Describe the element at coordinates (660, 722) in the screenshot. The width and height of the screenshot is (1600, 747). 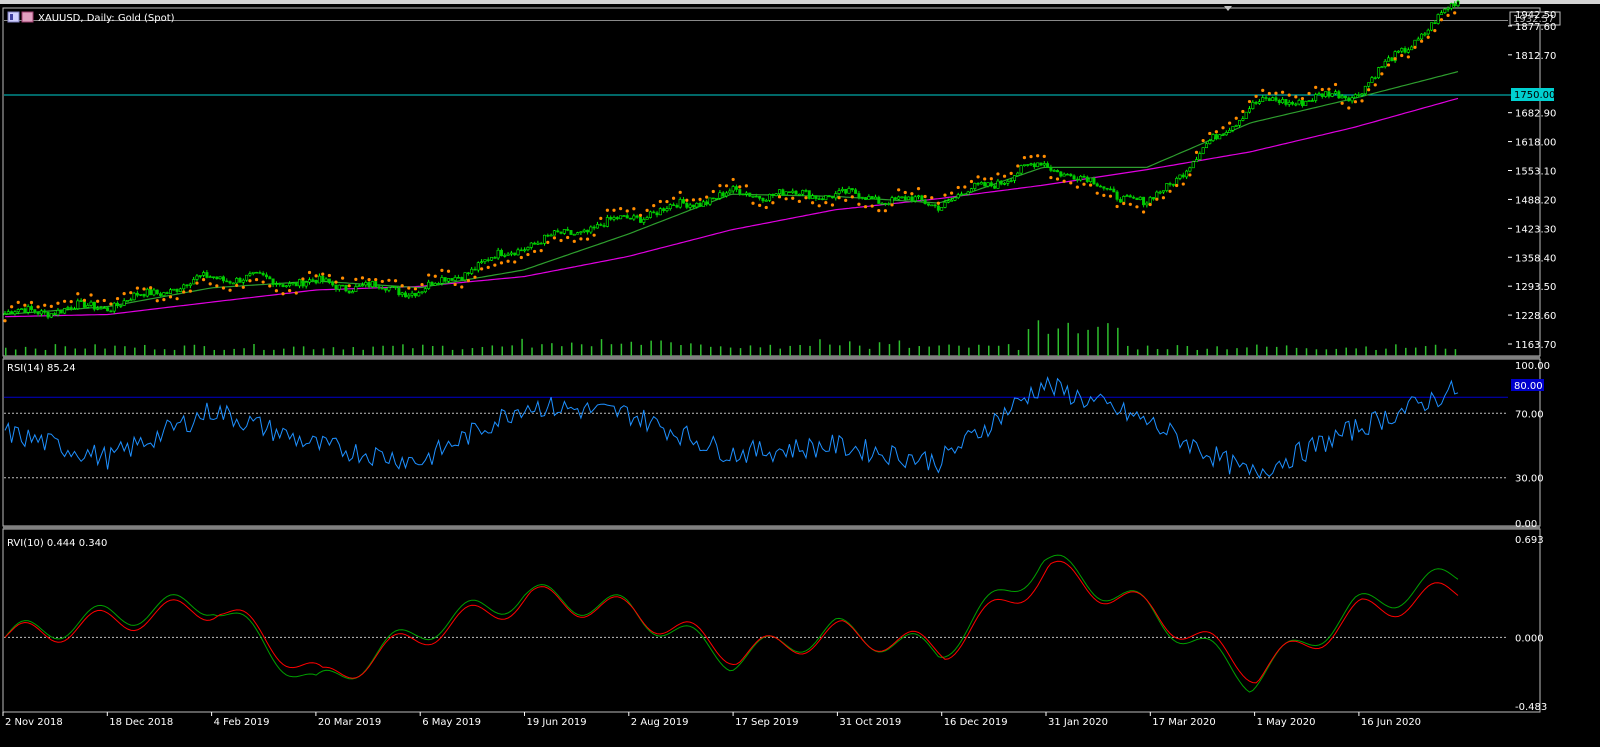
I see `time-tick-label: 2 Aug 2019` at that location.